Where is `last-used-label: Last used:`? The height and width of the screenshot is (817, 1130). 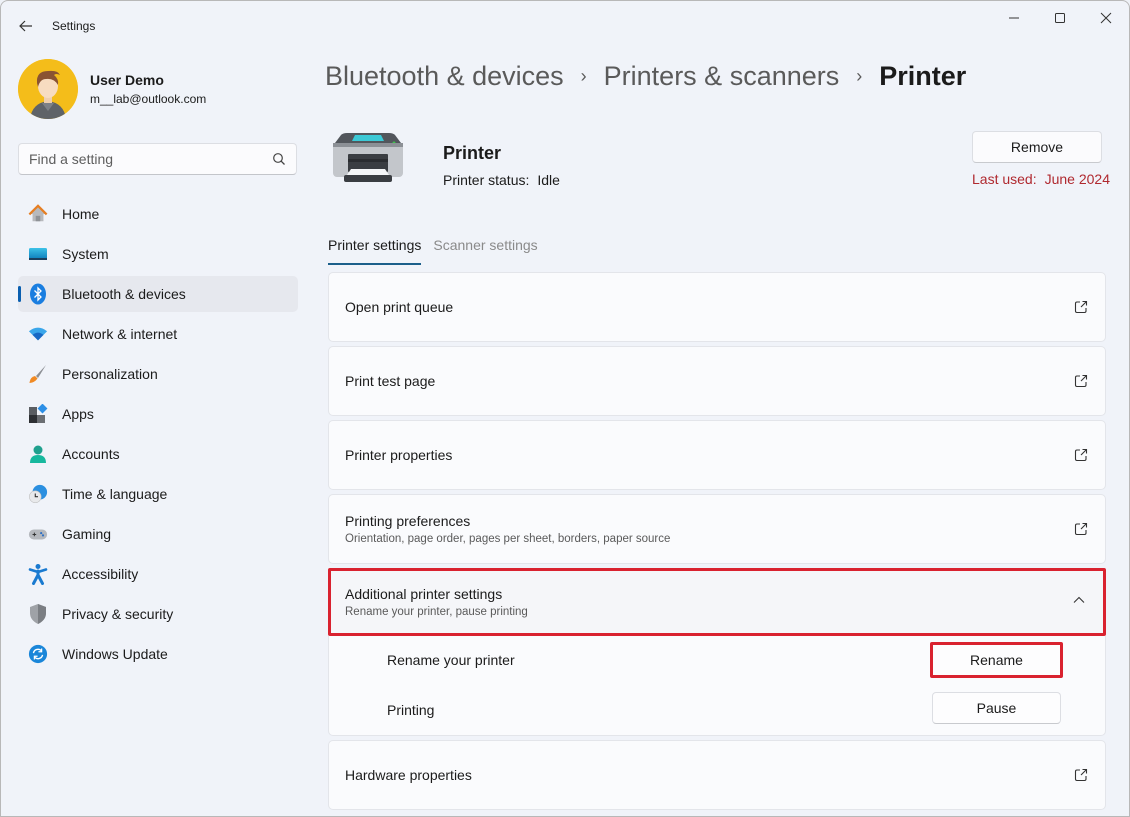
last-used-label: Last used: is located at coordinates (1004, 179).